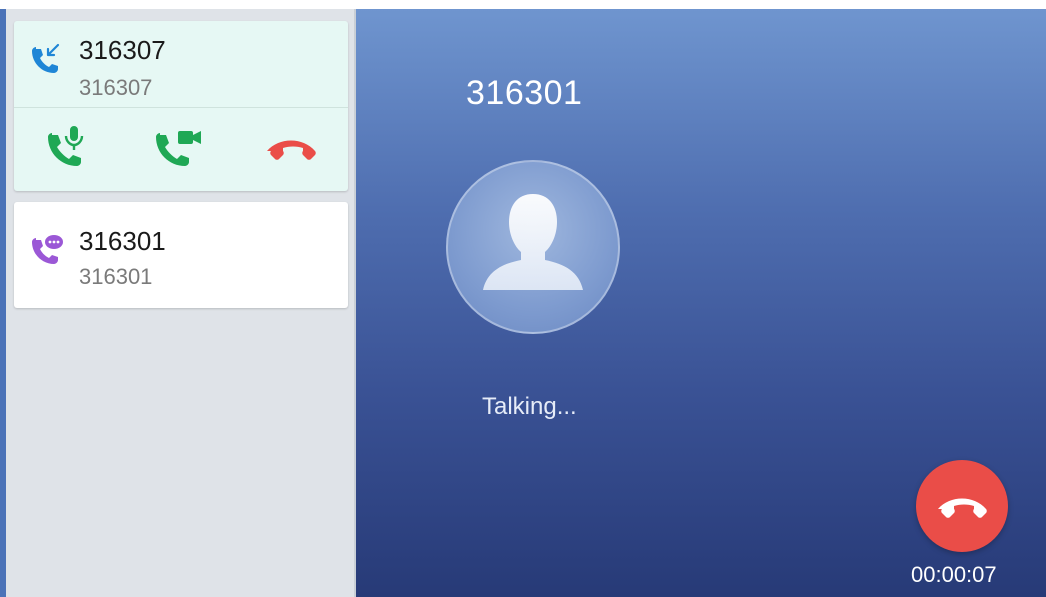 The image size is (1046, 597). I want to click on call-card-incoming: 316307 316307, so click(181, 106).